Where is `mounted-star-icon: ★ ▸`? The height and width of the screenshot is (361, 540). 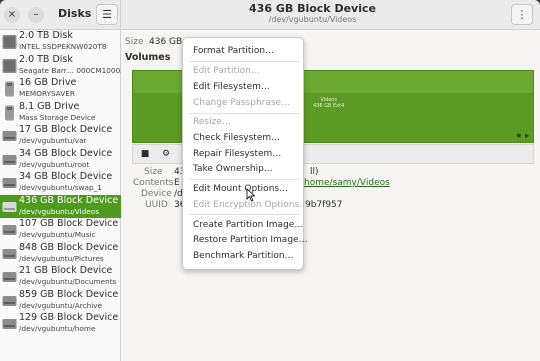
mounted-star-icon: ★ ▸ is located at coordinates (522, 135).